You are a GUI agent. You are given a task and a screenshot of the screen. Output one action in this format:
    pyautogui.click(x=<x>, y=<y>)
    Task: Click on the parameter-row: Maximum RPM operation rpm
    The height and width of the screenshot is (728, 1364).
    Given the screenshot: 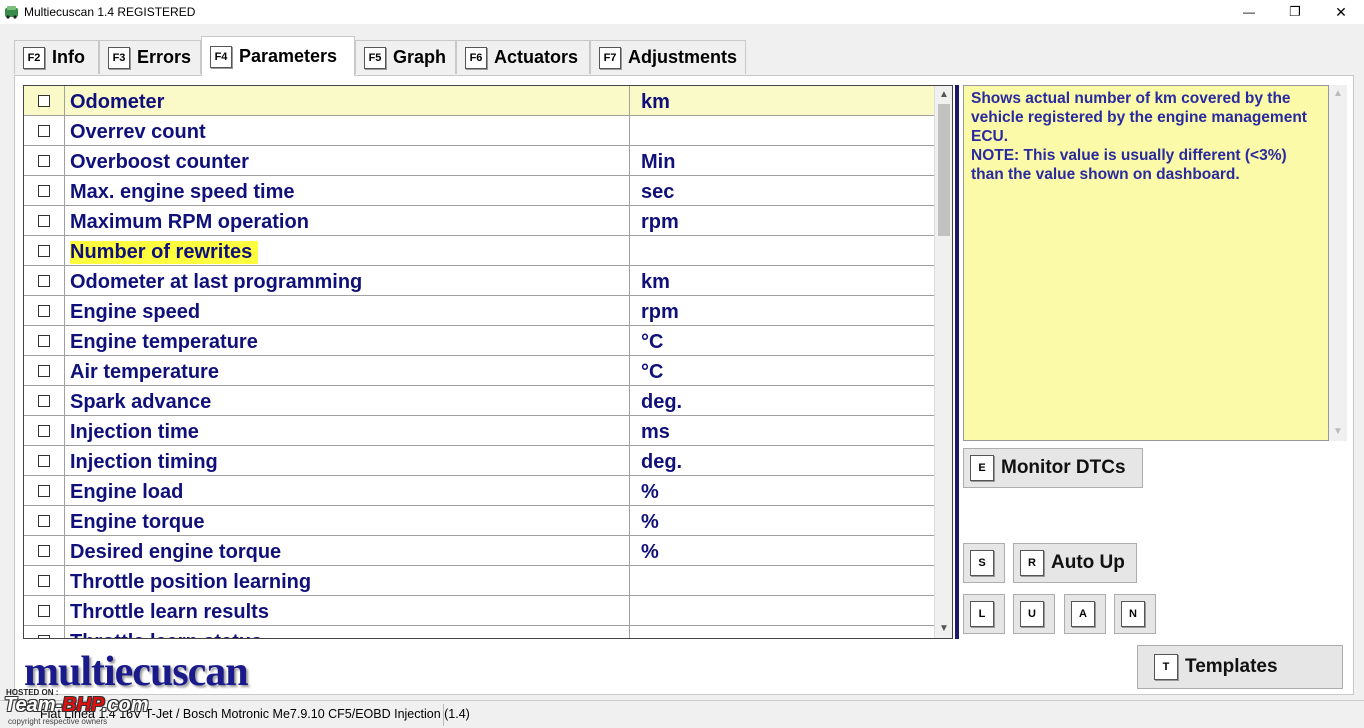 What is the action you would take?
    pyautogui.click(x=479, y=221)
    